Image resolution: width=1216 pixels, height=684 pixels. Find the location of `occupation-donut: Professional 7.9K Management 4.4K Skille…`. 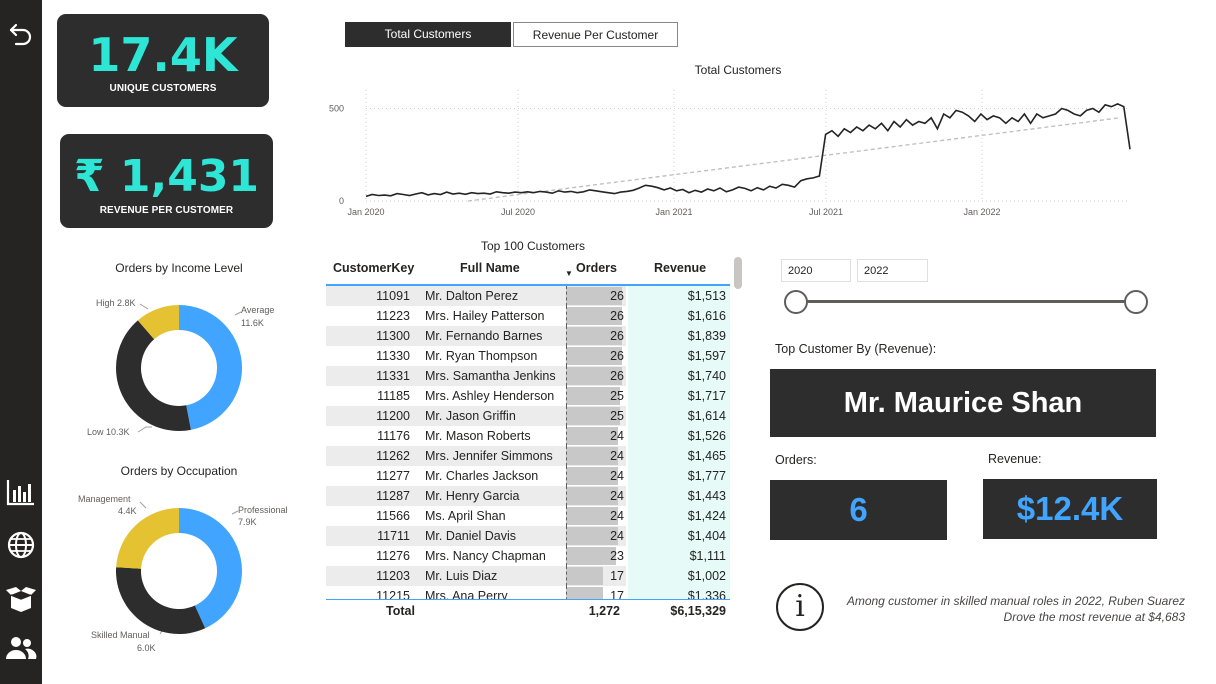

occupation-donut: Professional 7.9K Management 4.4K Skille… is located at coordinates (183, 573).